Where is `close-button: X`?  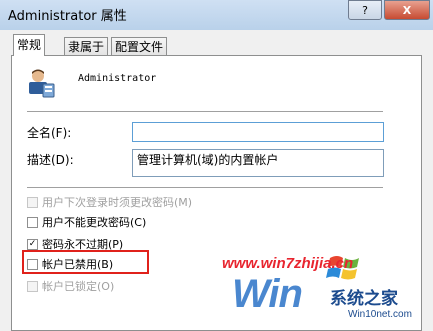 close-button: X is located at coordinates (407, 10).